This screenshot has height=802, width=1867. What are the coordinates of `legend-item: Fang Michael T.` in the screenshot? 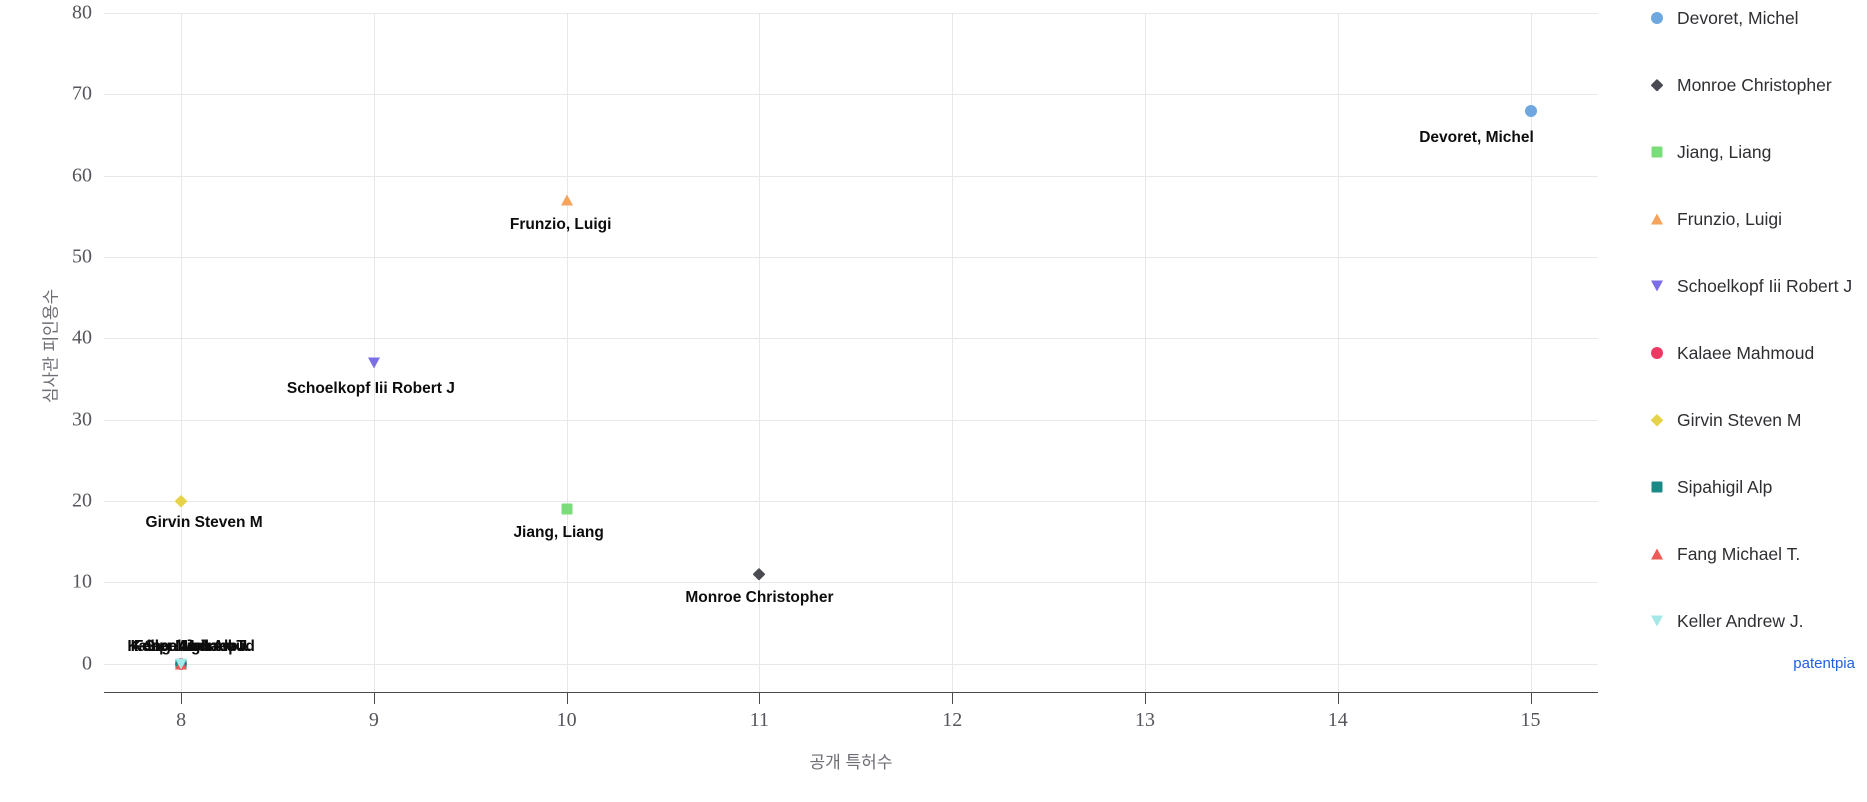 It's located at (1723, 554).